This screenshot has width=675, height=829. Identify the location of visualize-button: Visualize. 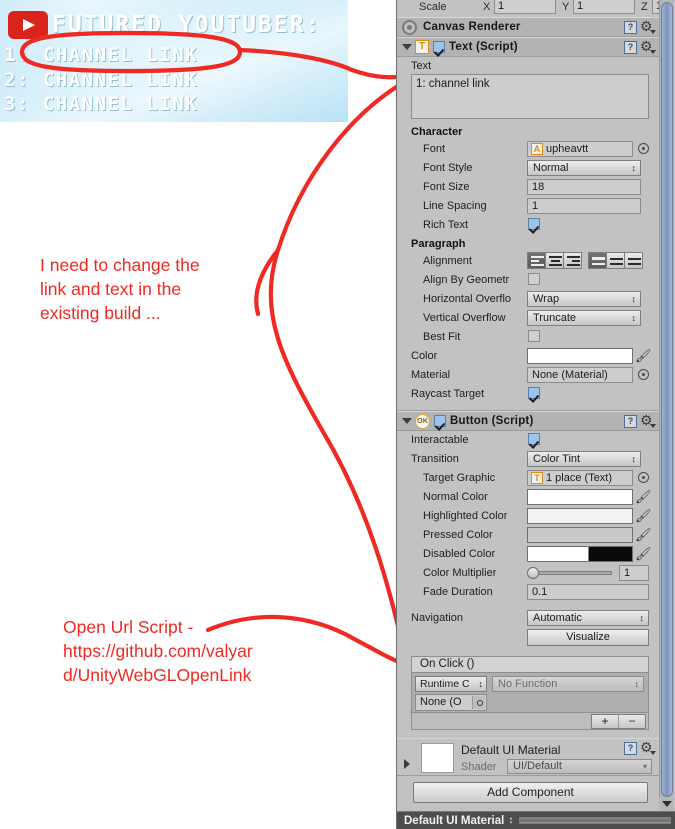
(588, 637).